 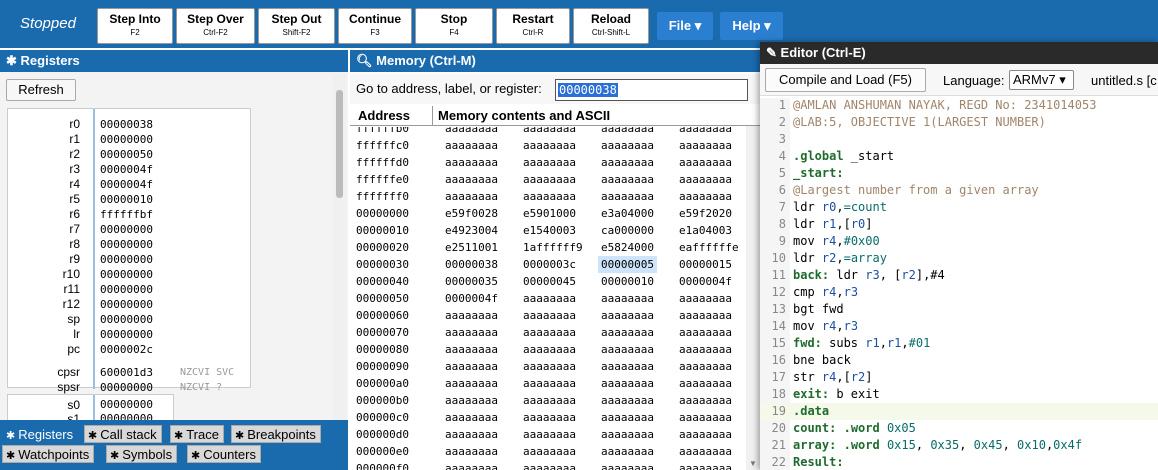 What do you see at coordinates (959, 241) in the screenshot?
I see `code-line: 9 mov r4,#0x00` at bounding box center [959, 241].